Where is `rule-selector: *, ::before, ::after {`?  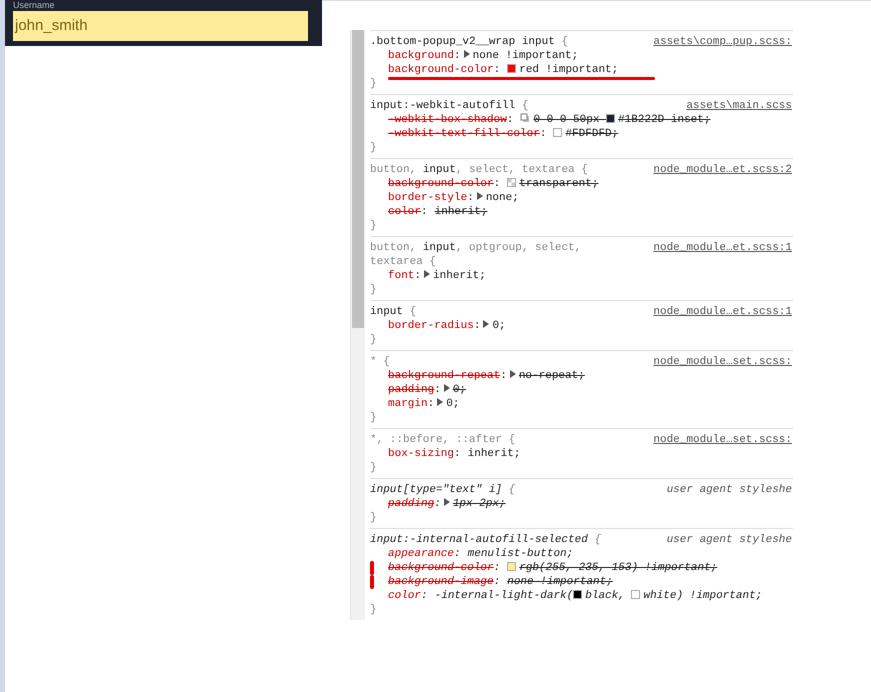 rule-selector: *, ::before, ::after { is located at coordinates (443, 440).